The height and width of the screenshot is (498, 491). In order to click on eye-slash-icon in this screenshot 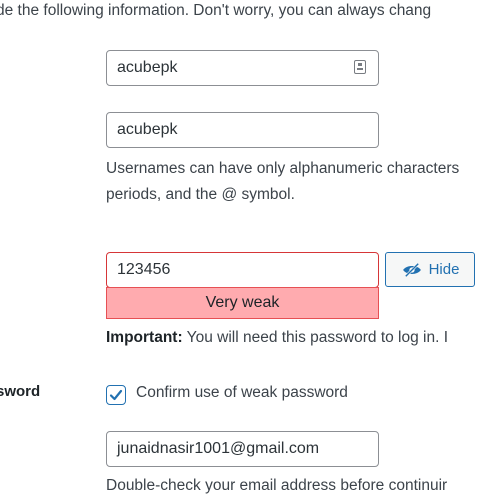, I will do `click(411, 269)`.